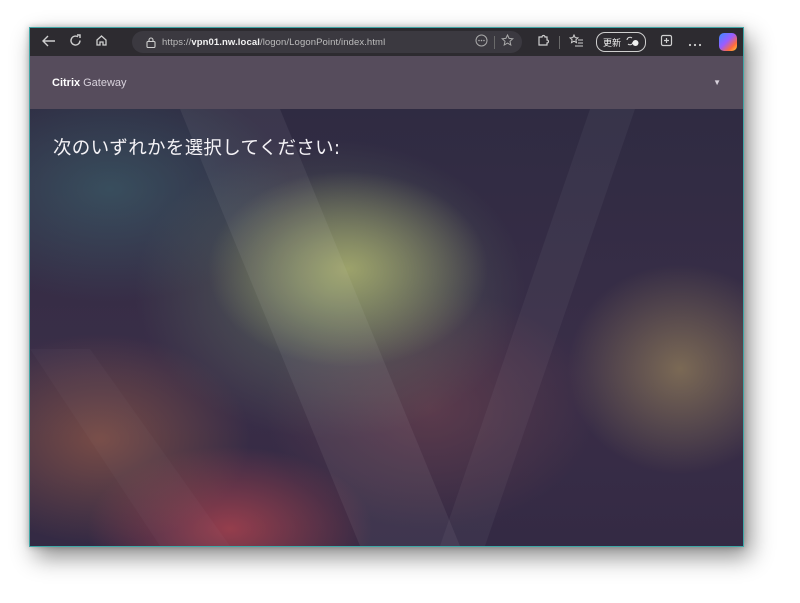  What do you see at coordinates (717, 82) in the screenshot?
I see `user-menu-caret-icon: ▼` at bounding box center [717, 82].